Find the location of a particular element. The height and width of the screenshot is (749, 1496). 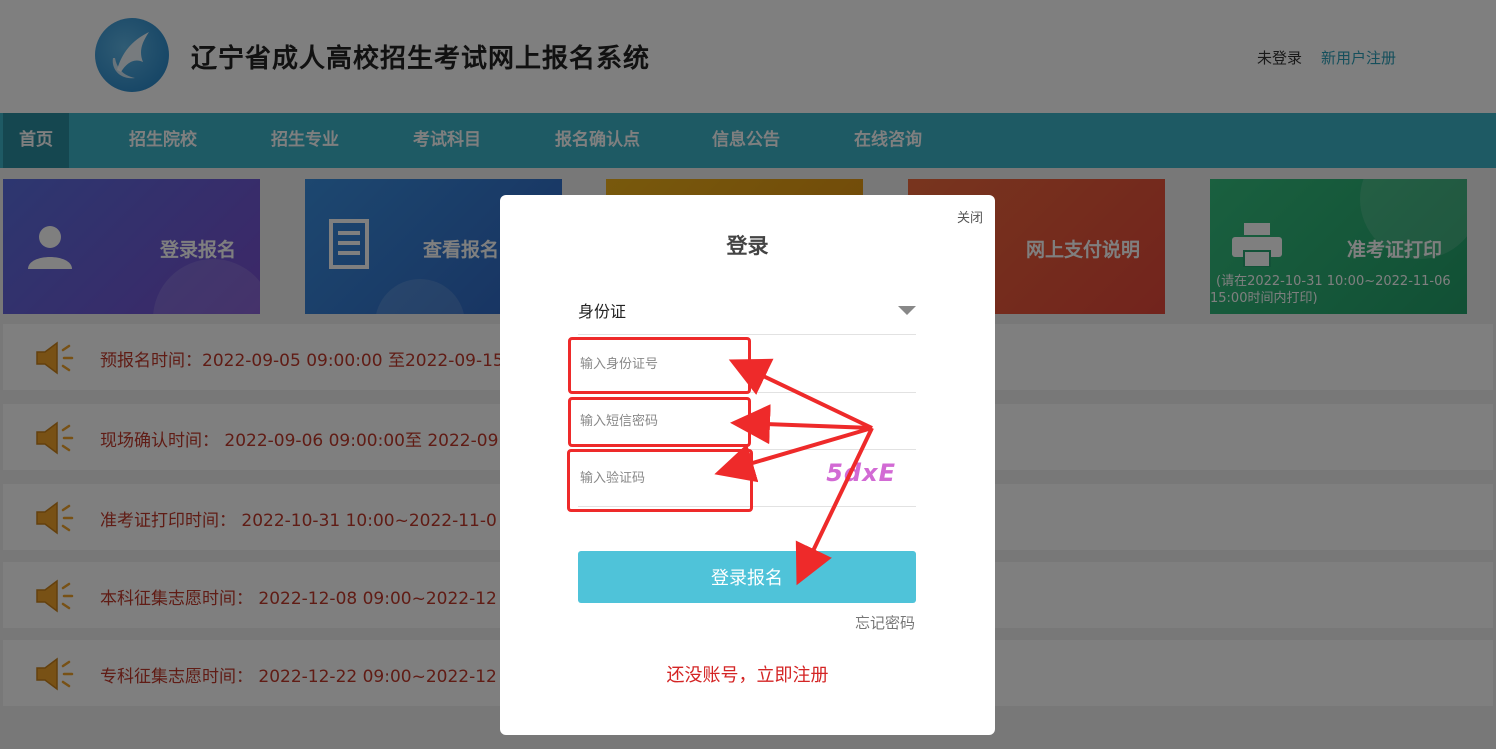

forgot-password-link: 忘记密码 is located at coordinates (885, 622).